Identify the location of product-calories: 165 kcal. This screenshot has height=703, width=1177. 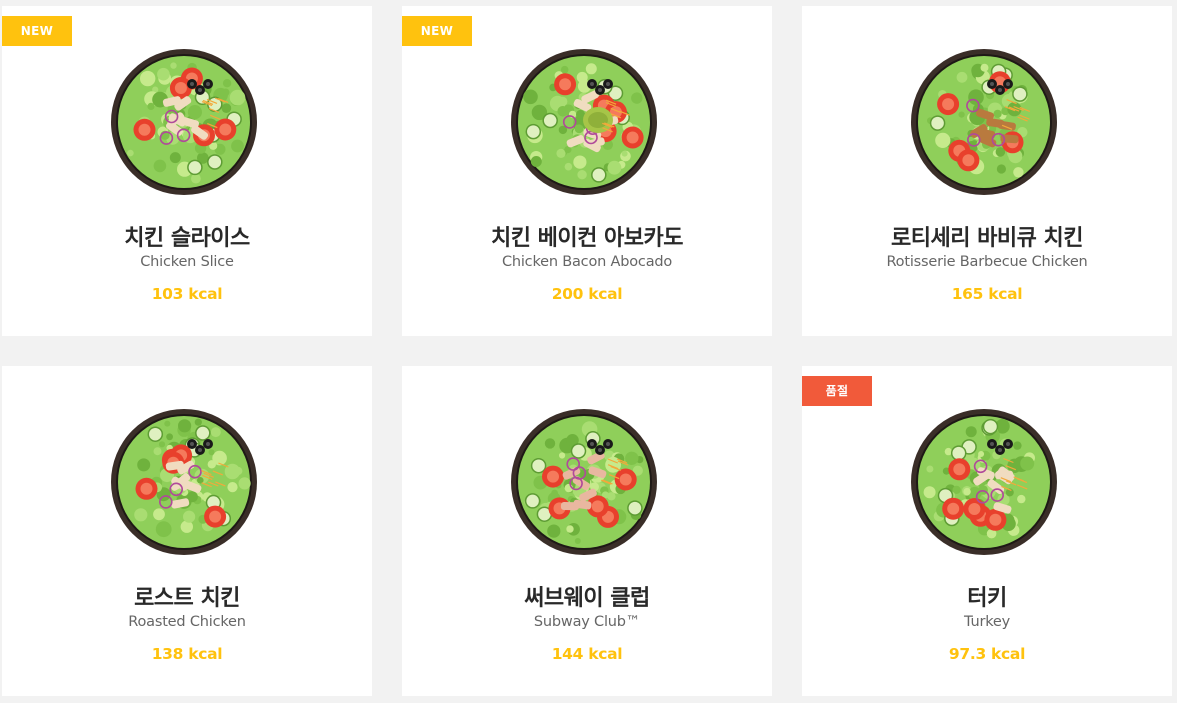
(987, 294).